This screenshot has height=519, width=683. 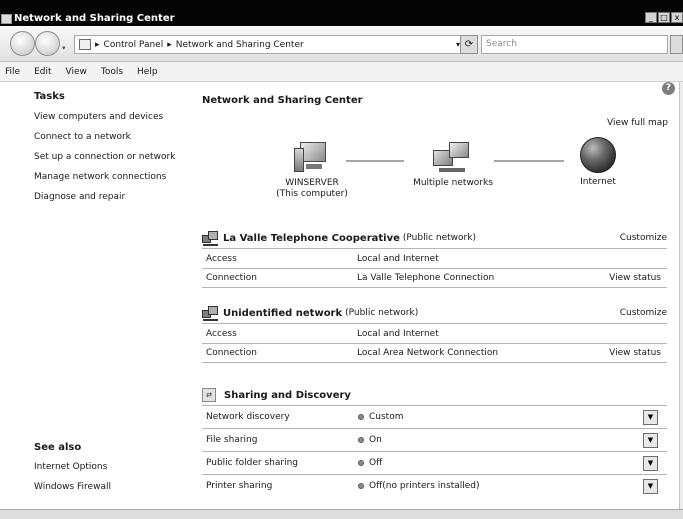 What do you see at coordinates (239, 486) in the screenshot?
I see `setting-label: Printer sharing` at bounding box center [239, 486].